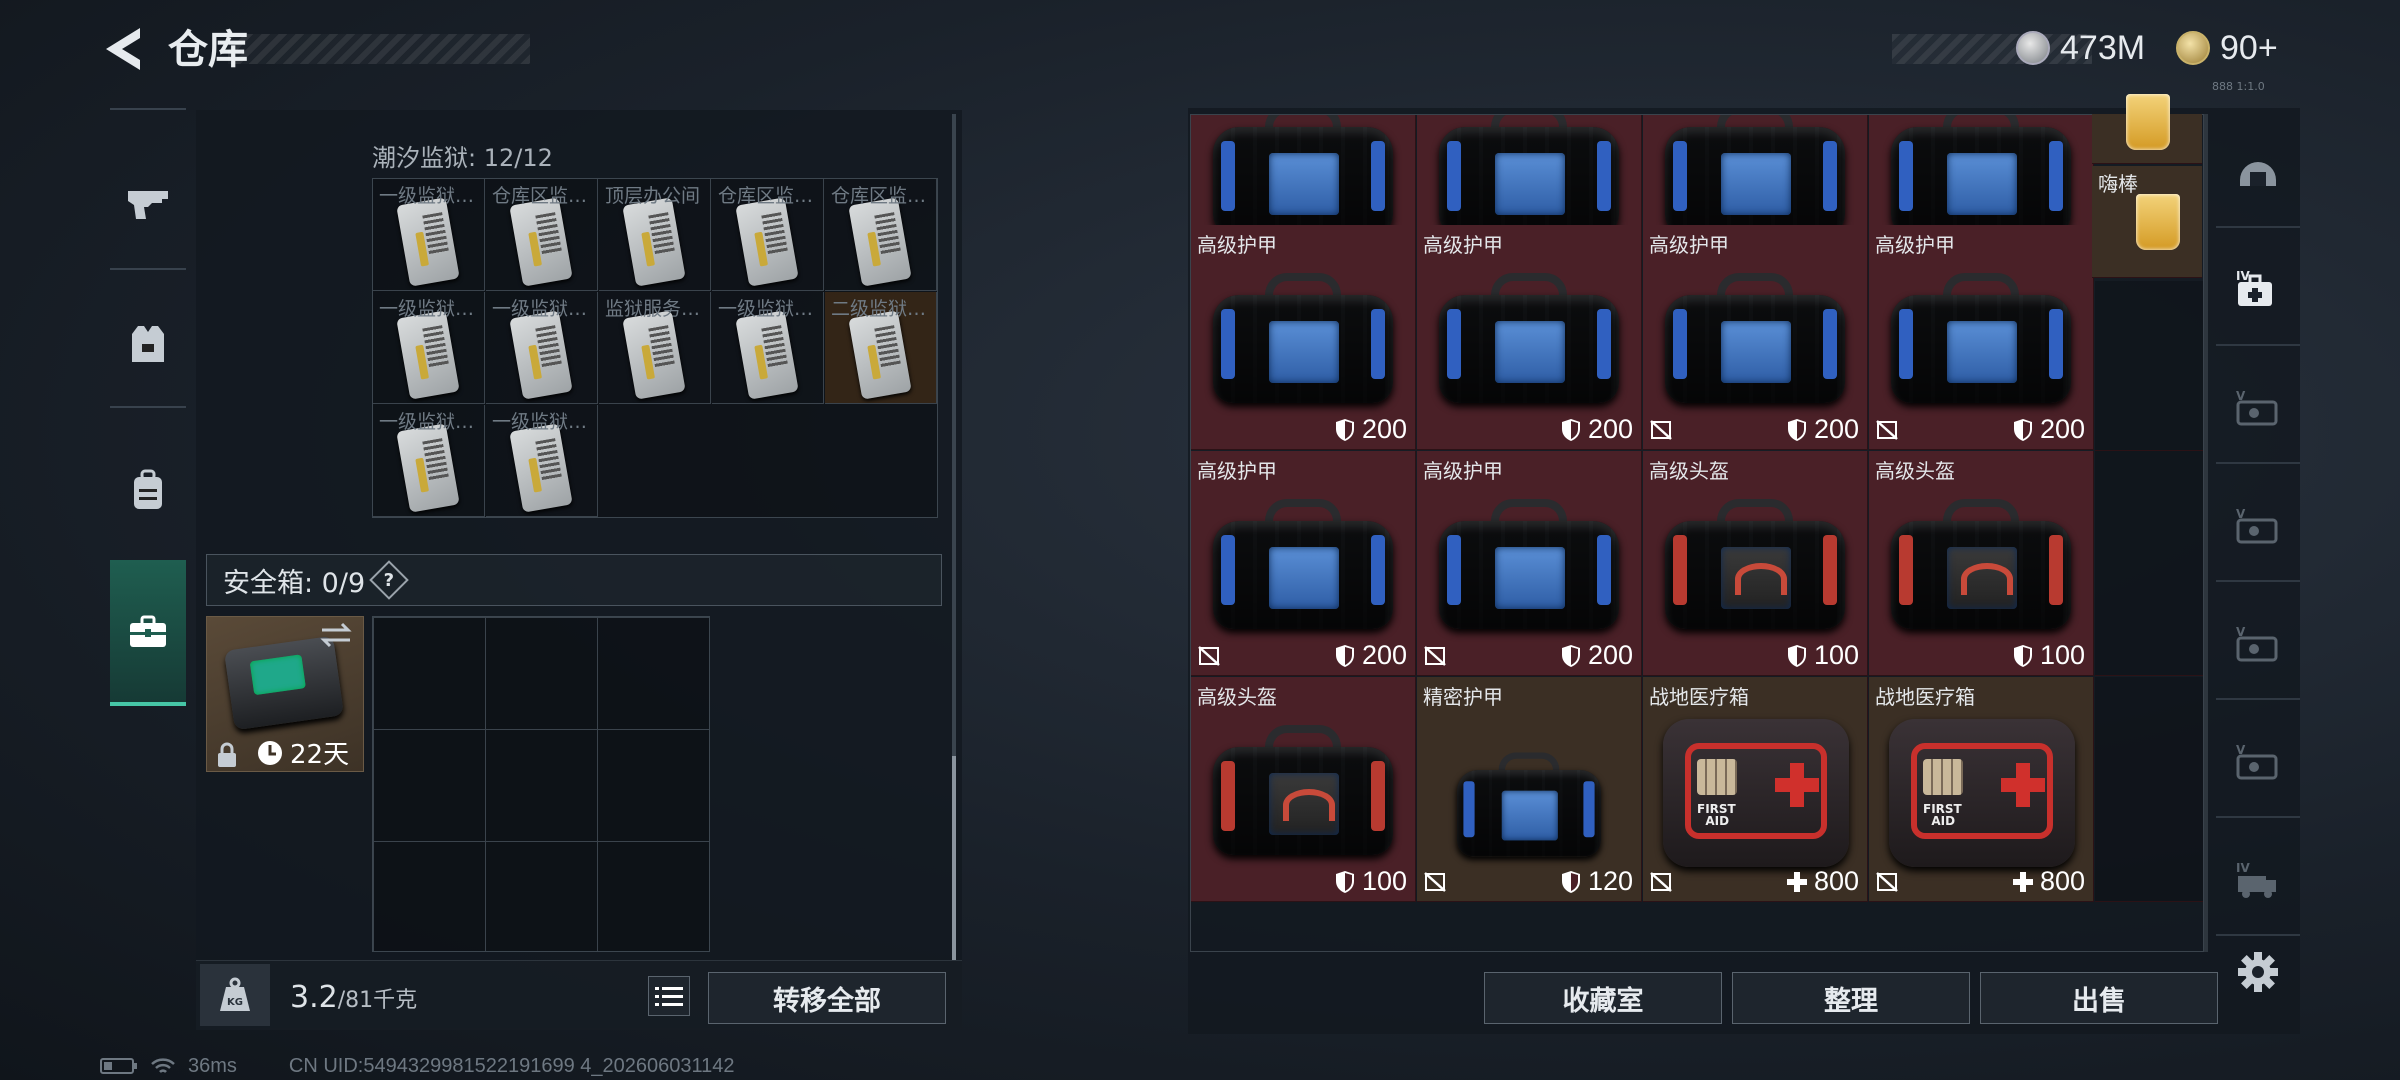  Describe the element at coordinates (1237, 697) in the screenshot. I see `item-name: 高级头盔` at that location.